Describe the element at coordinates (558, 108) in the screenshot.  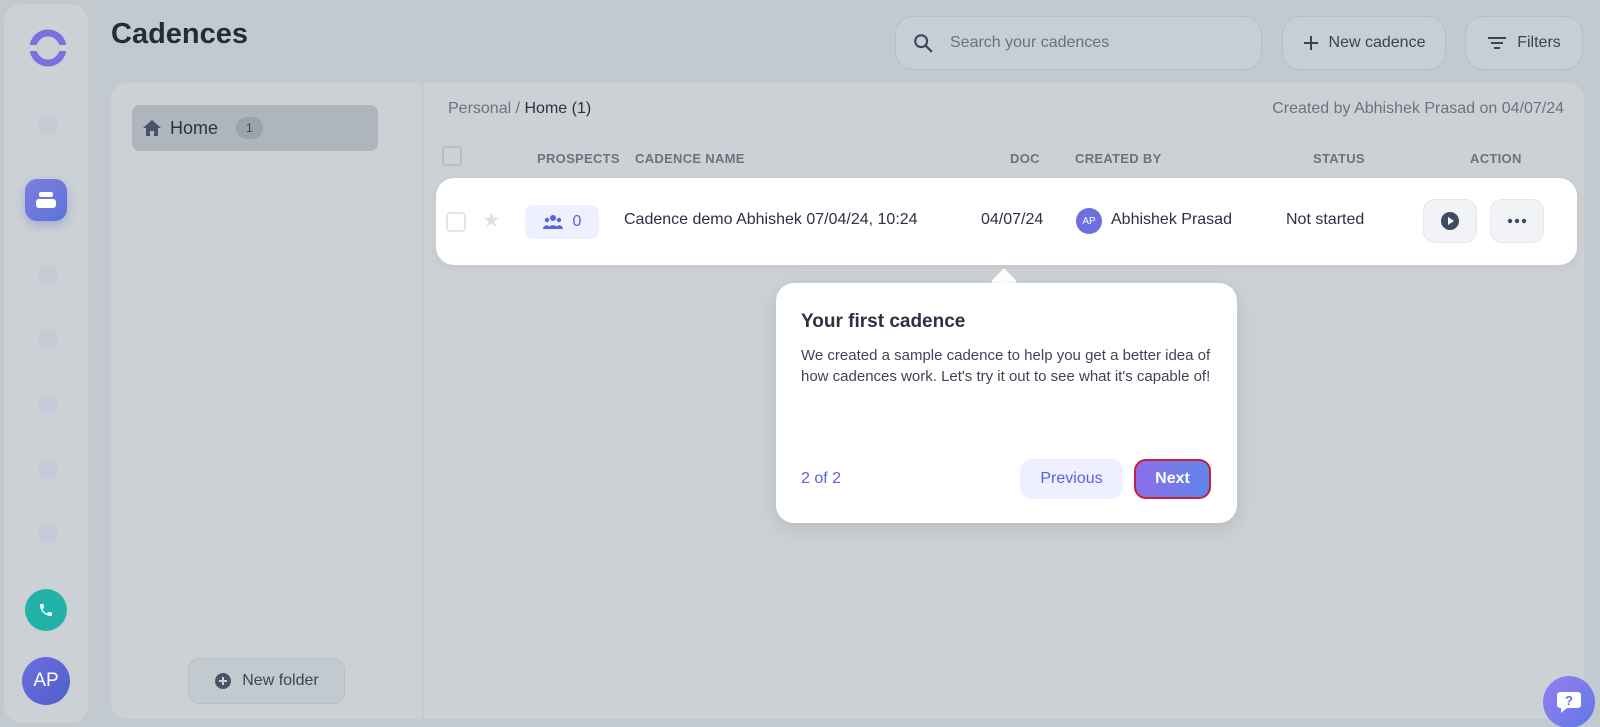
I see `breadcrumb-current: Home (1)` at that location.